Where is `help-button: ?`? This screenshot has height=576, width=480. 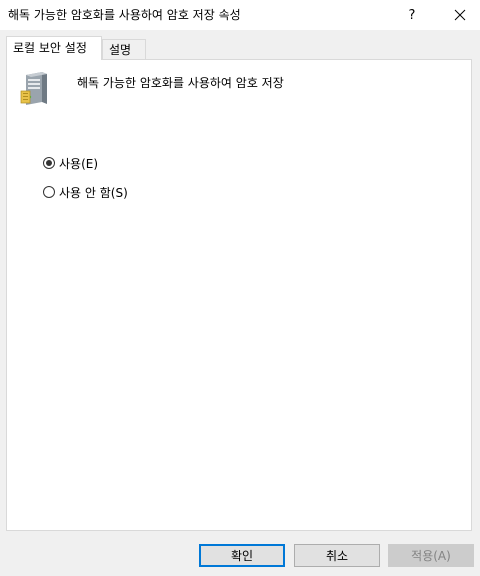 help-button: ? is located at coordinates (412, 15).